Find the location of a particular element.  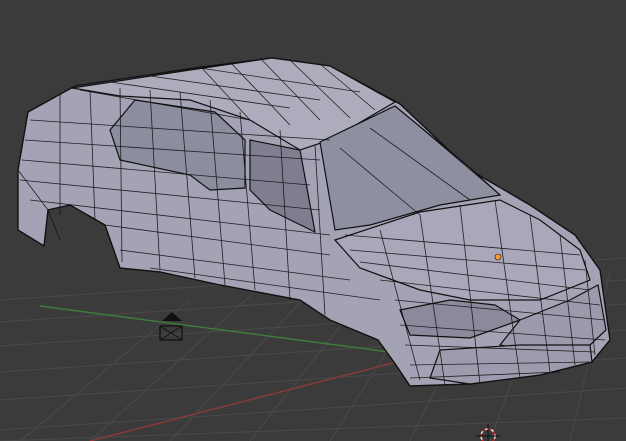

camera-icon is located at coordinates (171, 326).